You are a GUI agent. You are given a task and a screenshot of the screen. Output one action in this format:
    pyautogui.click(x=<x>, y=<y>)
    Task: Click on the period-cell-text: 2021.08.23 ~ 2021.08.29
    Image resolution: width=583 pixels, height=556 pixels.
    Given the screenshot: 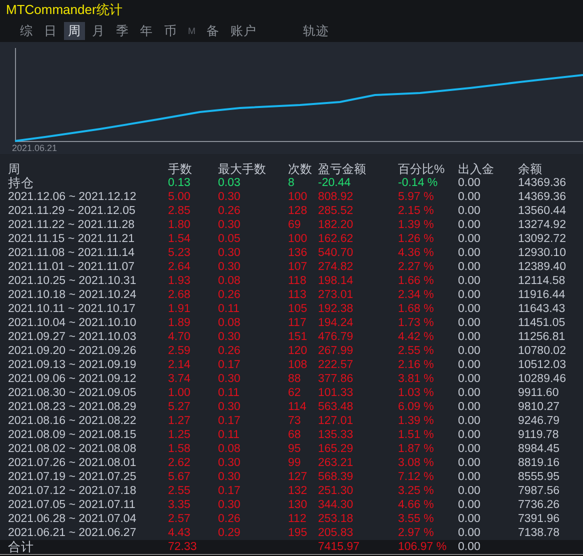 What is the action you would take?
    pyautogui.click(x=73, y=407)
    